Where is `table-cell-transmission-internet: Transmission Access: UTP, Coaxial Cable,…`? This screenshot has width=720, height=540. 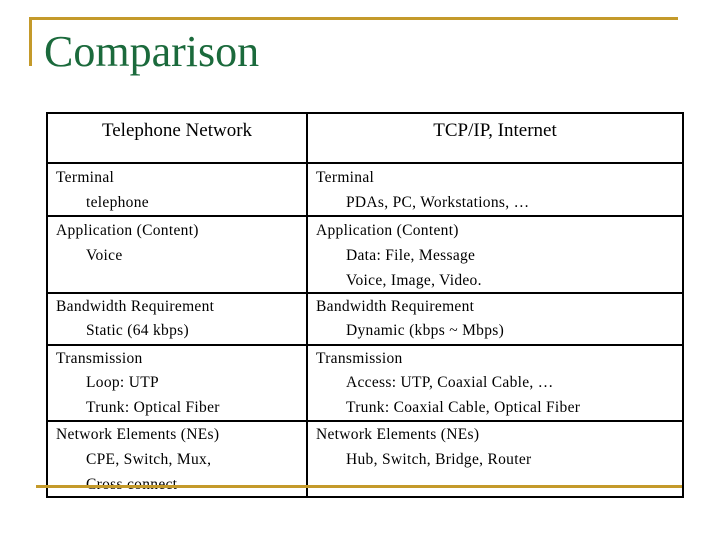
table-cell-transmission-internet: Transmission Access: UTP, Coaxial Cable,… is located at coordinates (495, 383).